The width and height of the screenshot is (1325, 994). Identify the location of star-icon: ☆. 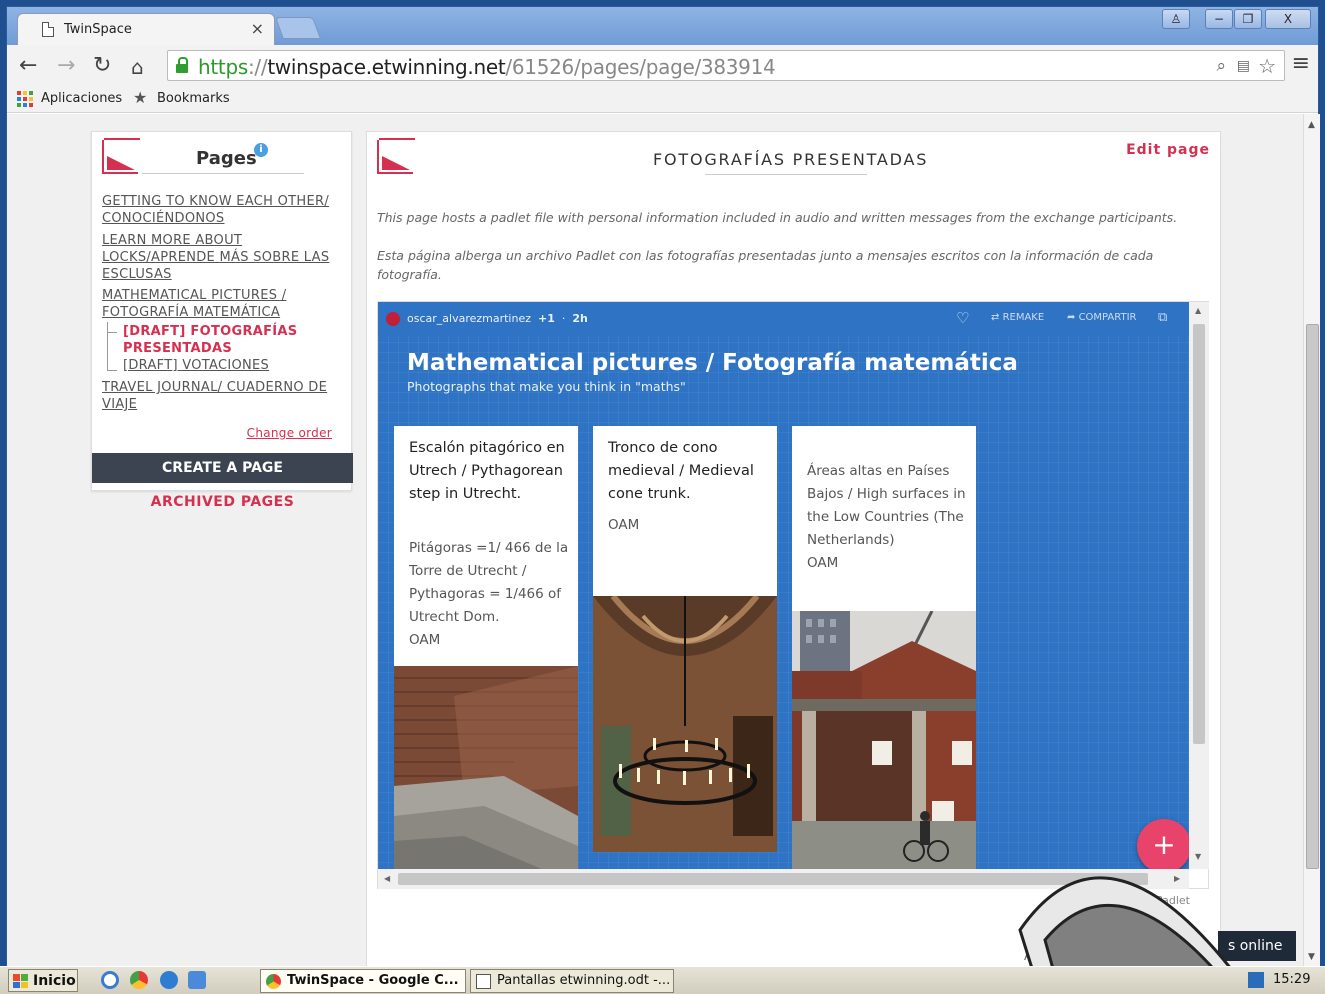
(1267, 66).